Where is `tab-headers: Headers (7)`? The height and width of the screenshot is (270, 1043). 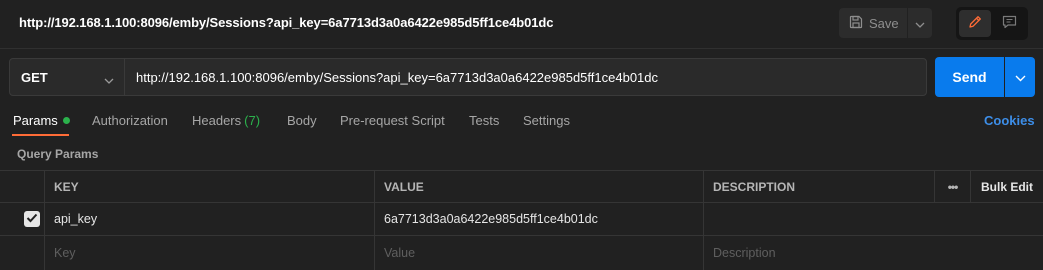 tab-headers: Headers (7) is located at coordinates (226, 120).